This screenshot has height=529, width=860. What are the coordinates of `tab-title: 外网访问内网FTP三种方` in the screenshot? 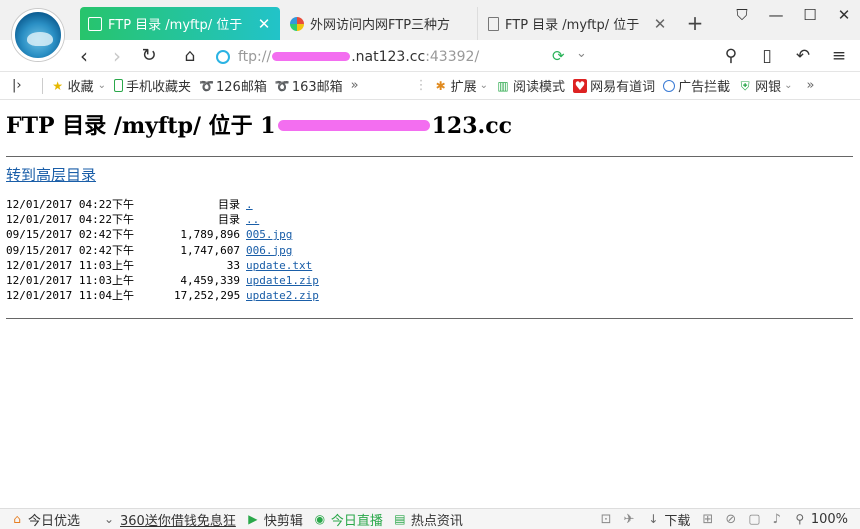 It's located at (380, 25).